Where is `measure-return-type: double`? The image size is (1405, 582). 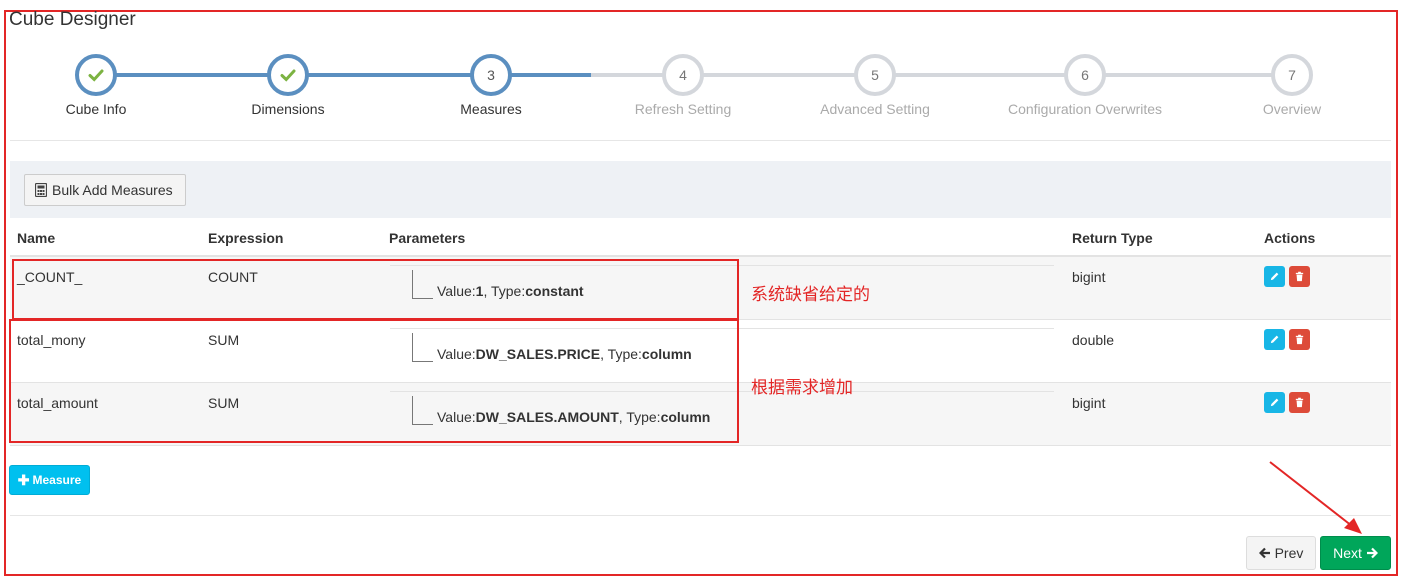
measure-return-type: double is located at coordinates (1093, 340).